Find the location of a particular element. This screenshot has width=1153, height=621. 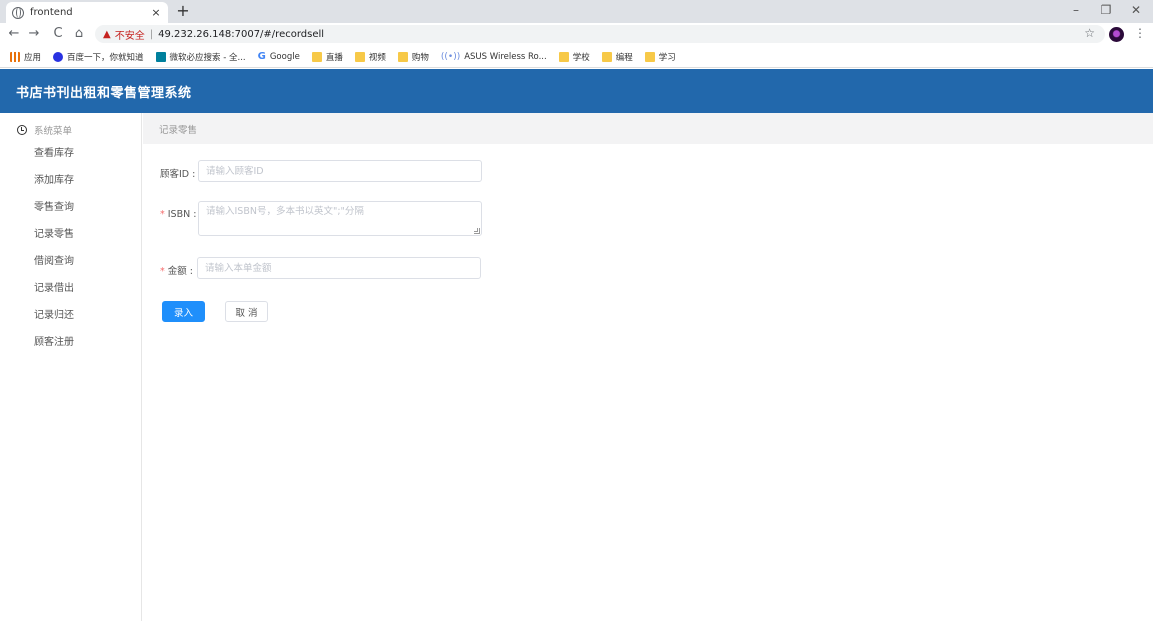

cancel-button: 取 消 is located at coordinates (246, 311).